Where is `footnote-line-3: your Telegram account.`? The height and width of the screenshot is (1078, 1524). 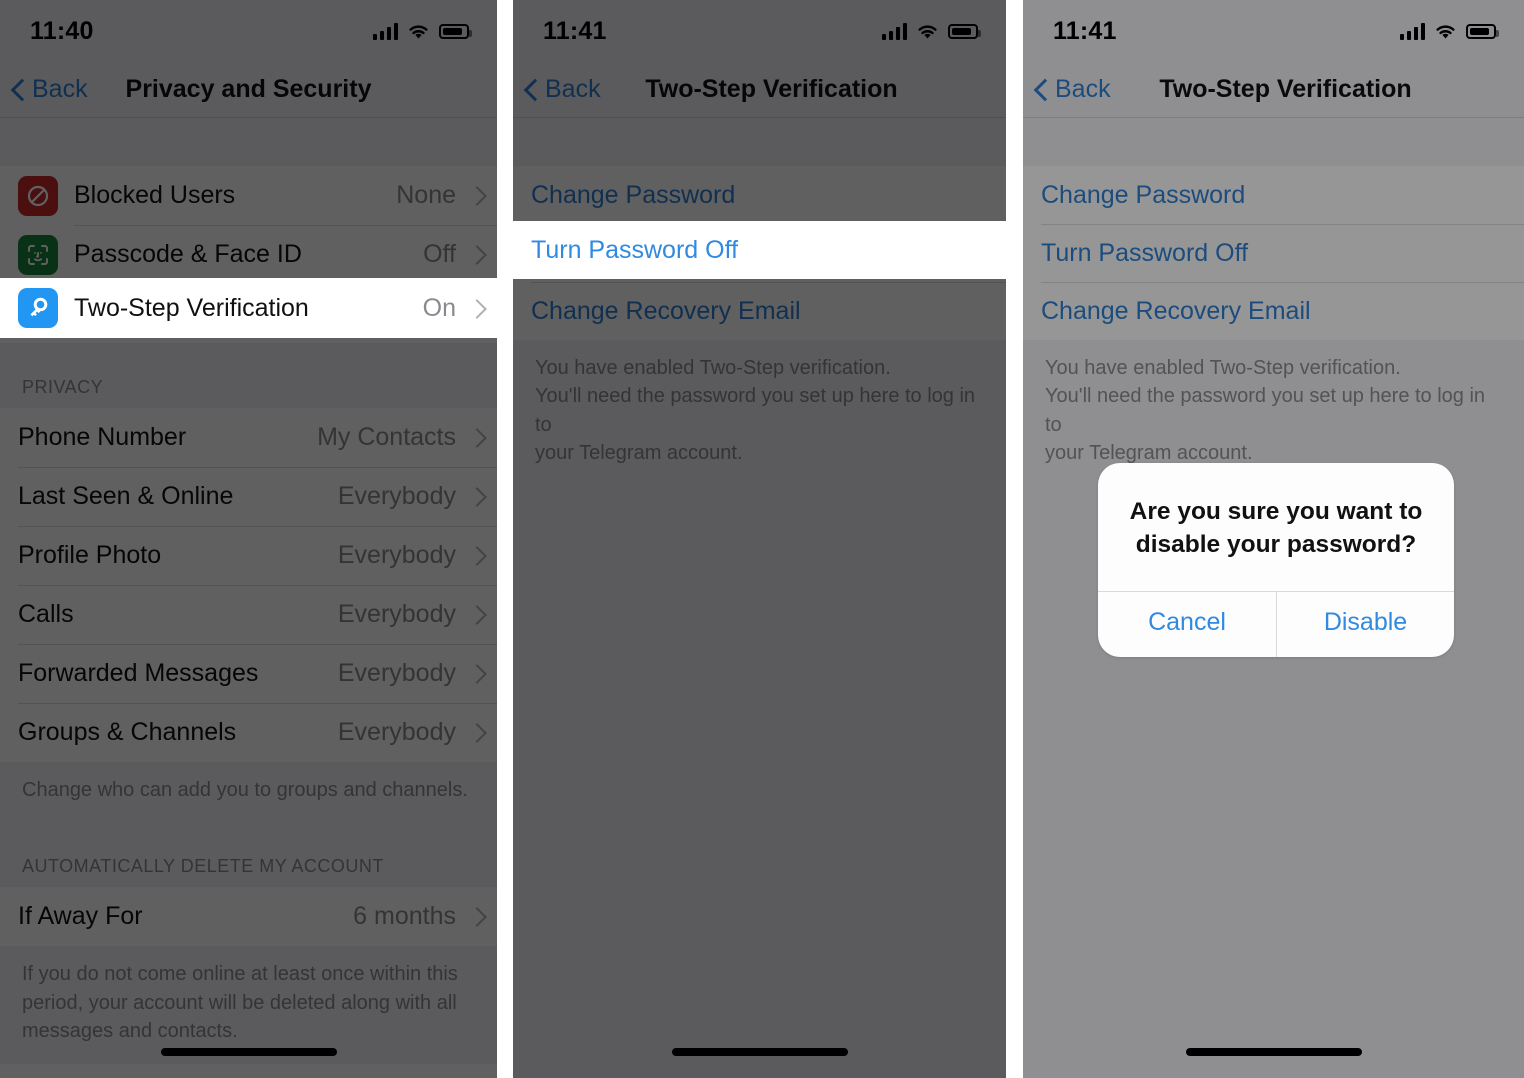 footnote-line-3: your Telegram account. is located at coordinates (639, 453).